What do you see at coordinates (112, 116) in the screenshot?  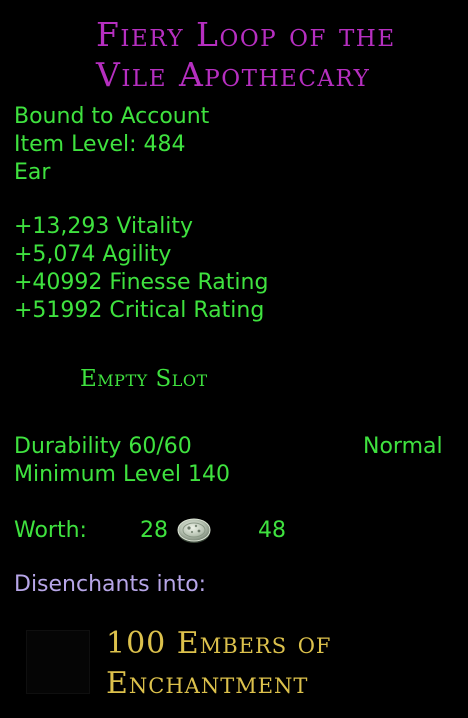 I see `binding-text: Bound to Account` at bounding box center [112, 116].